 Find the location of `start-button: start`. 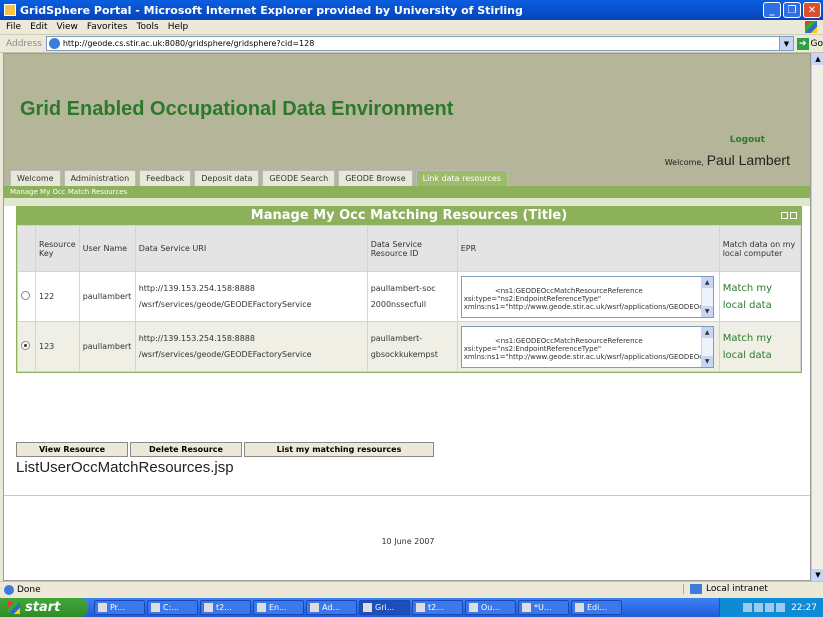

start-button: start is located at coordinates (44, 607).